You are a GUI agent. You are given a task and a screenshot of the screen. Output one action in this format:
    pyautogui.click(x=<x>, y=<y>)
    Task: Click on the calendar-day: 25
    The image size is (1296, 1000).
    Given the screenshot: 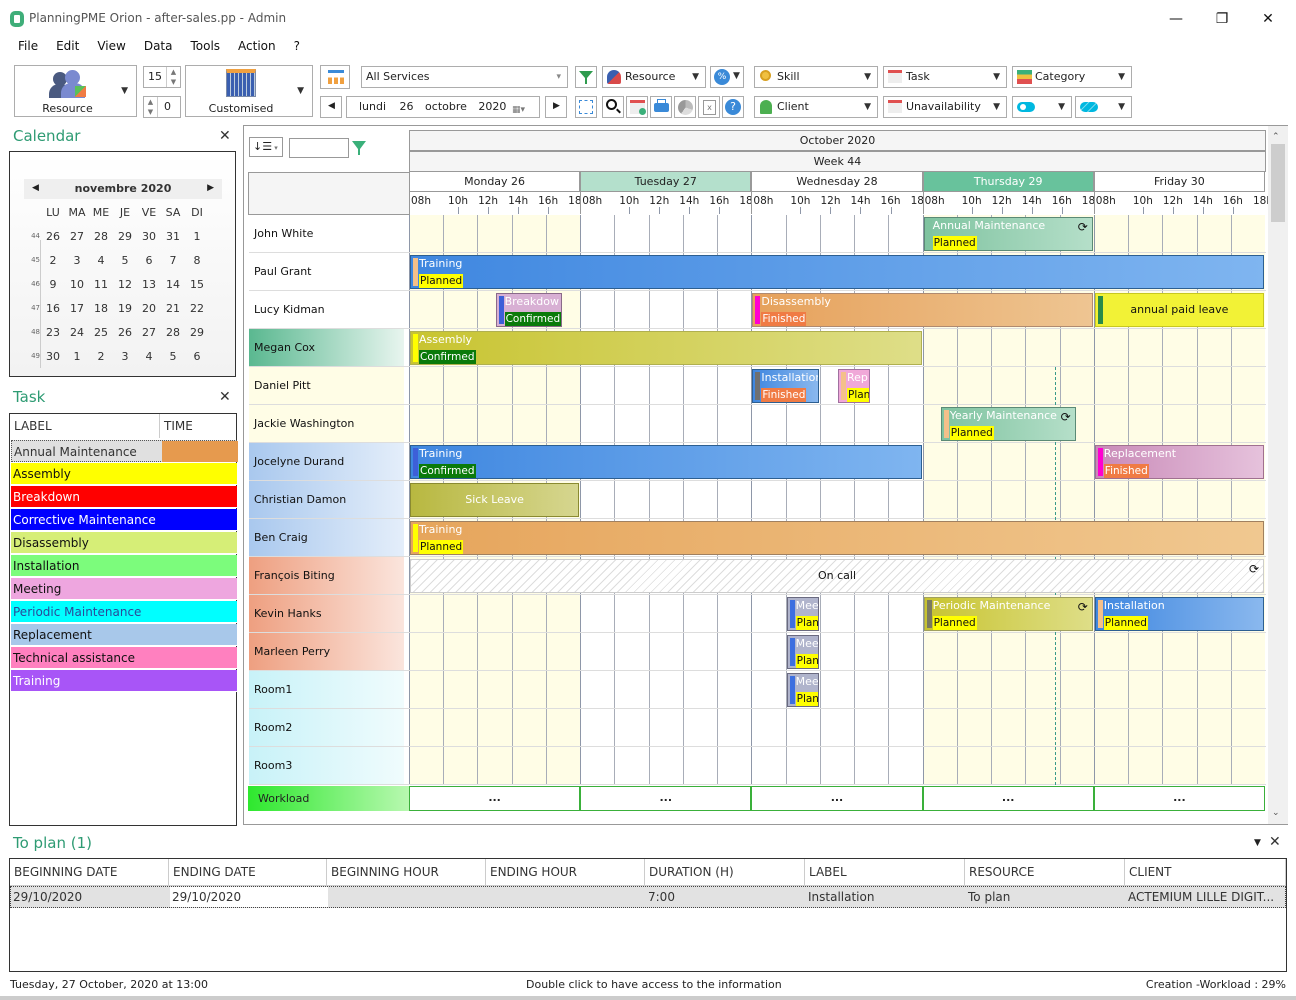 What is the action you would take?
    pyautogui.click(x=101, y=332)
    